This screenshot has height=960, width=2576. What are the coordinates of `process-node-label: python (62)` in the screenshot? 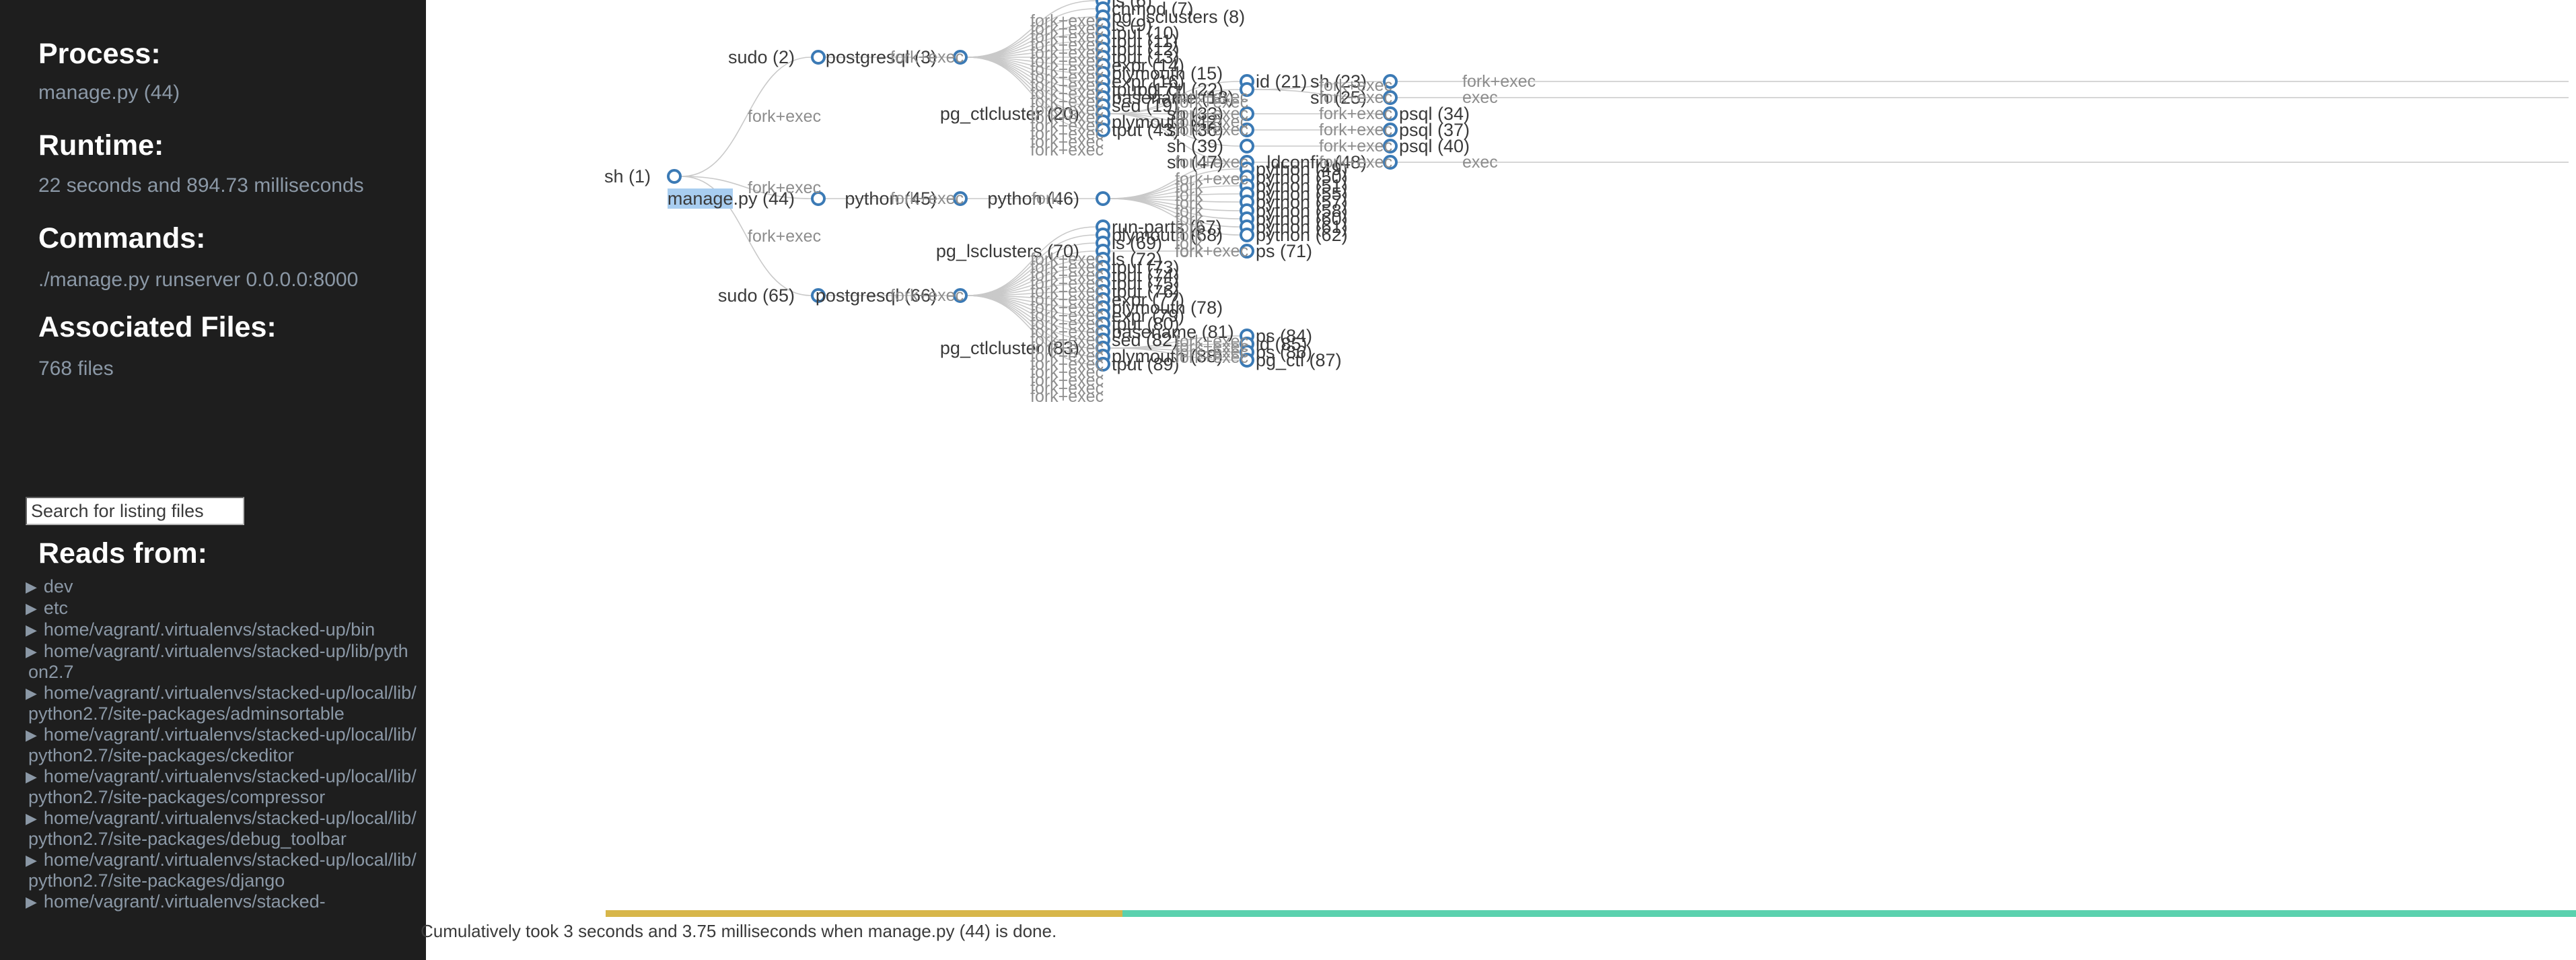 It's located at (1302, 235).